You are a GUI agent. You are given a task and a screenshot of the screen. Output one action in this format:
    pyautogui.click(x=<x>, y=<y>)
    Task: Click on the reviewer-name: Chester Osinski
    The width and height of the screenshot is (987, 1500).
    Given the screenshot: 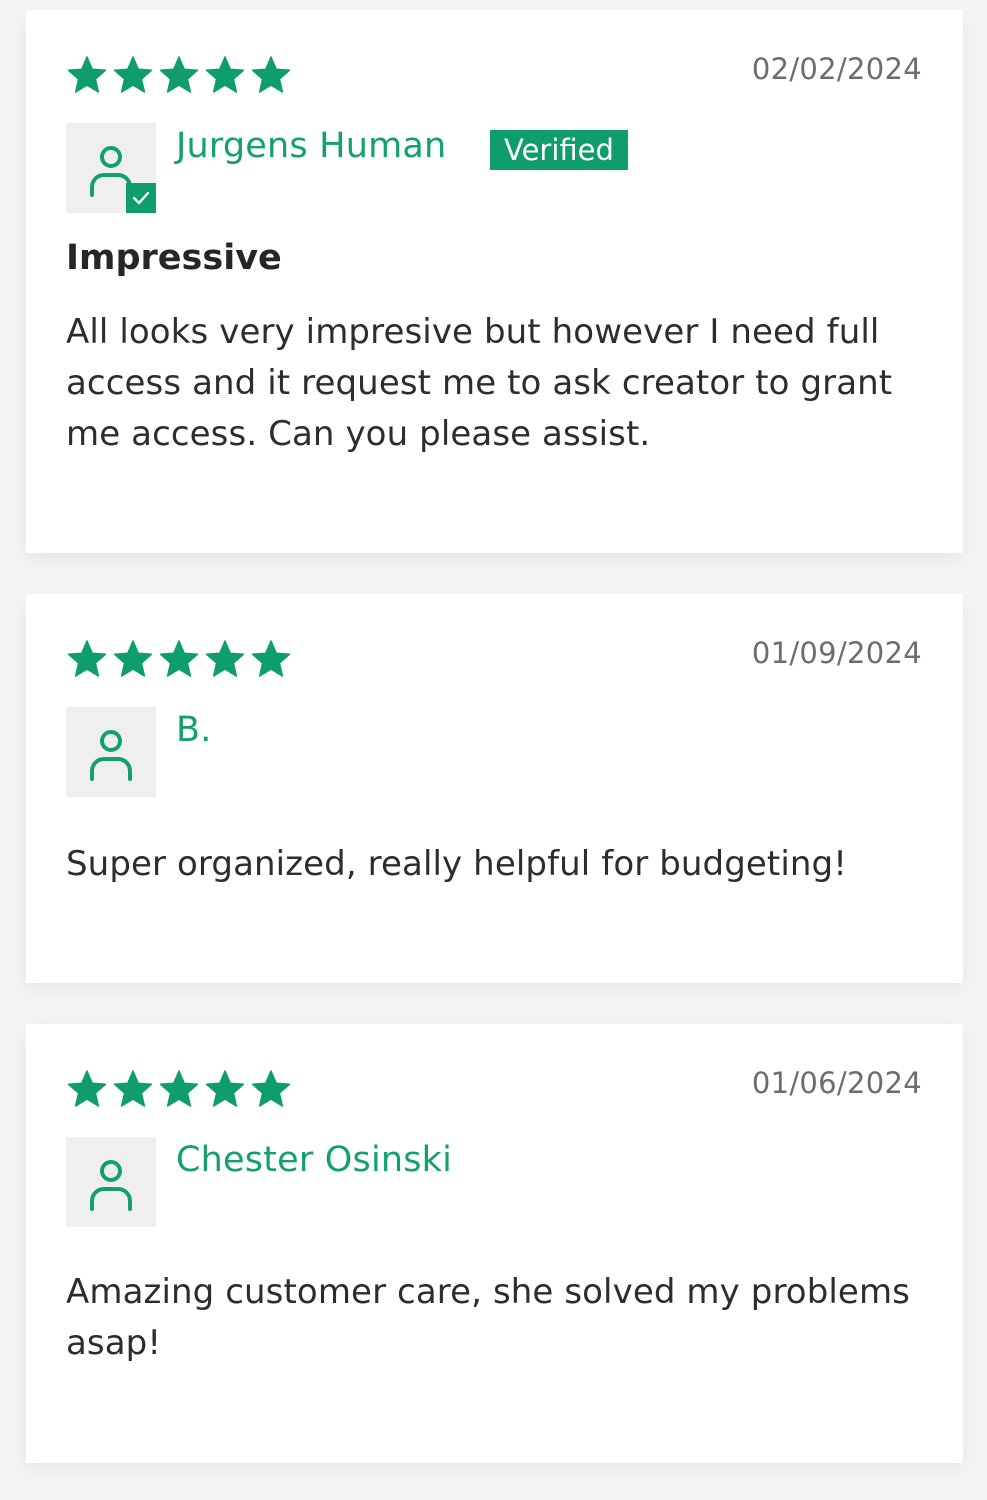 What is the action you would take?
    pyautogui.click(x=314, y=1160)
    